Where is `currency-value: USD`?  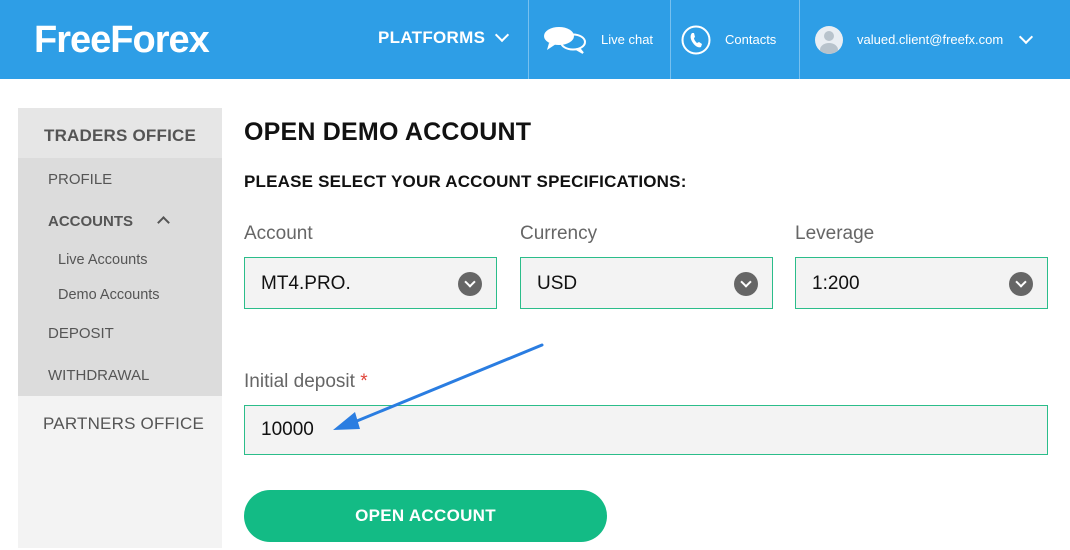
currency-value: USD is located at coordinates (557, 283).